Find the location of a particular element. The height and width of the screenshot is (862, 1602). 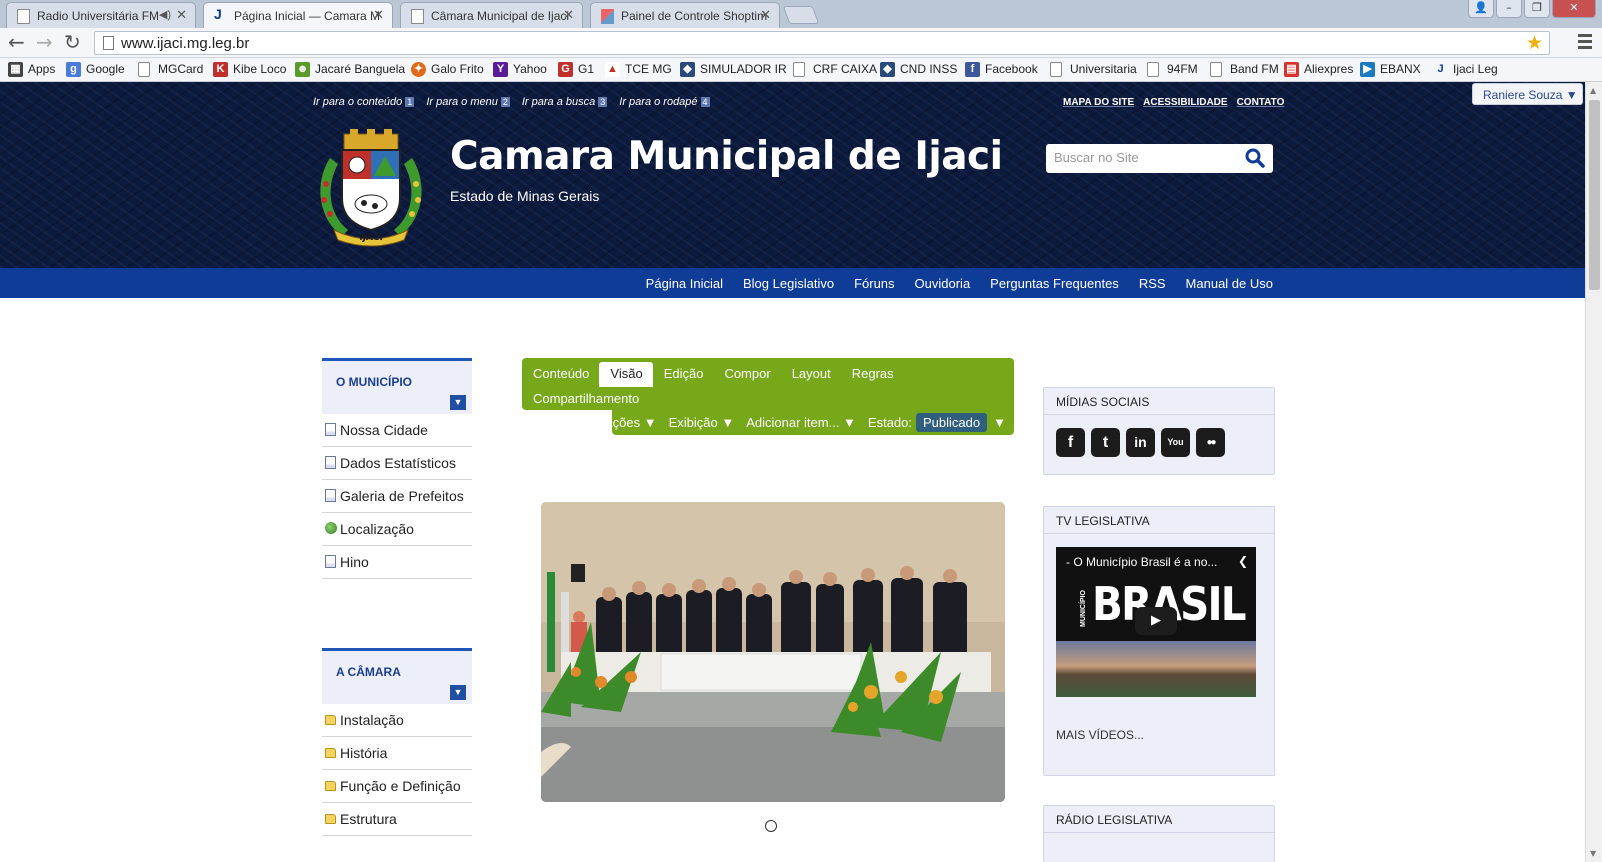

painel-icon is located at coordinates (607, 16).